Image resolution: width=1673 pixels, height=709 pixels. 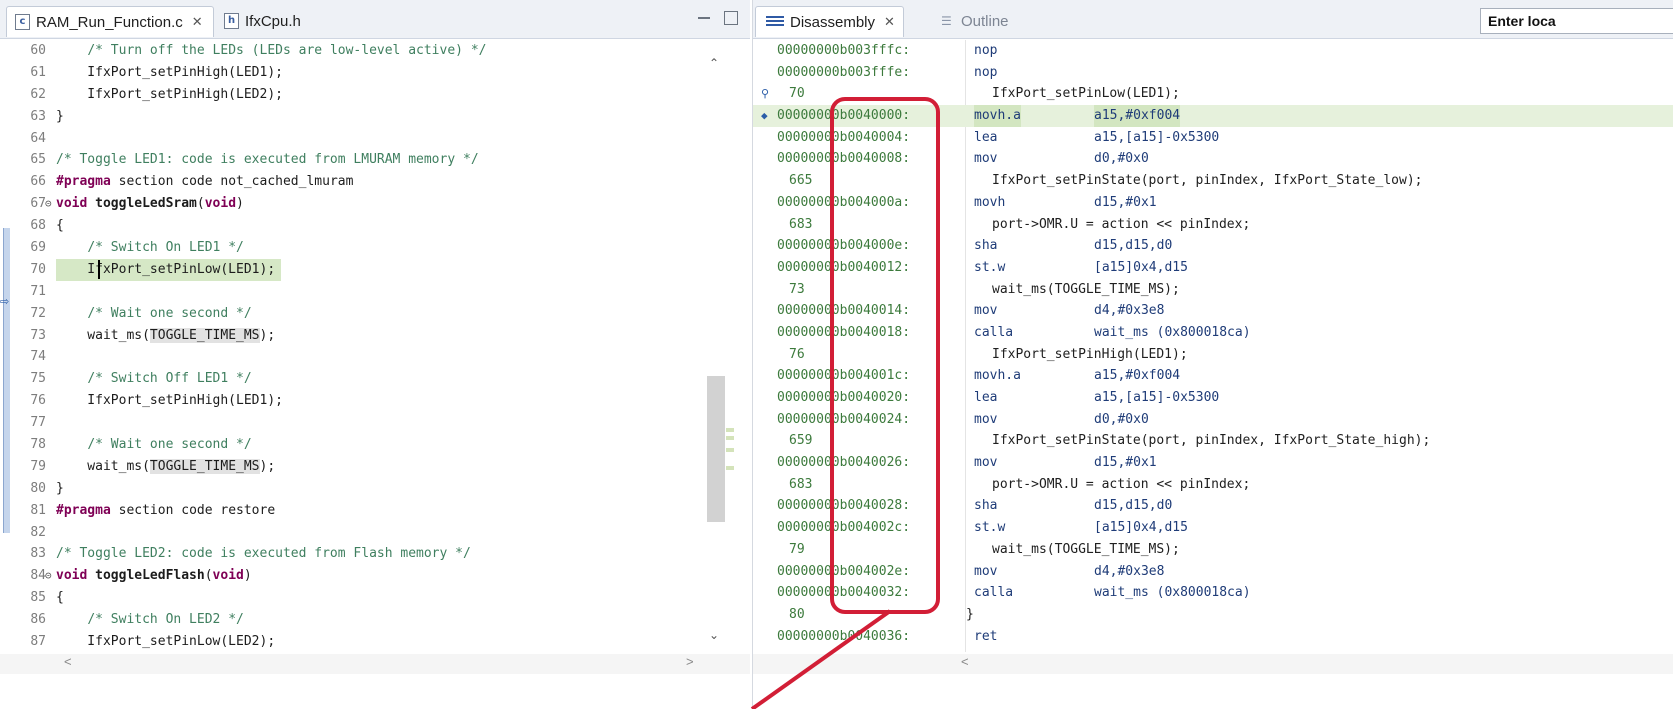 I want to click on maximize-icon, so click(x=731, y=18).